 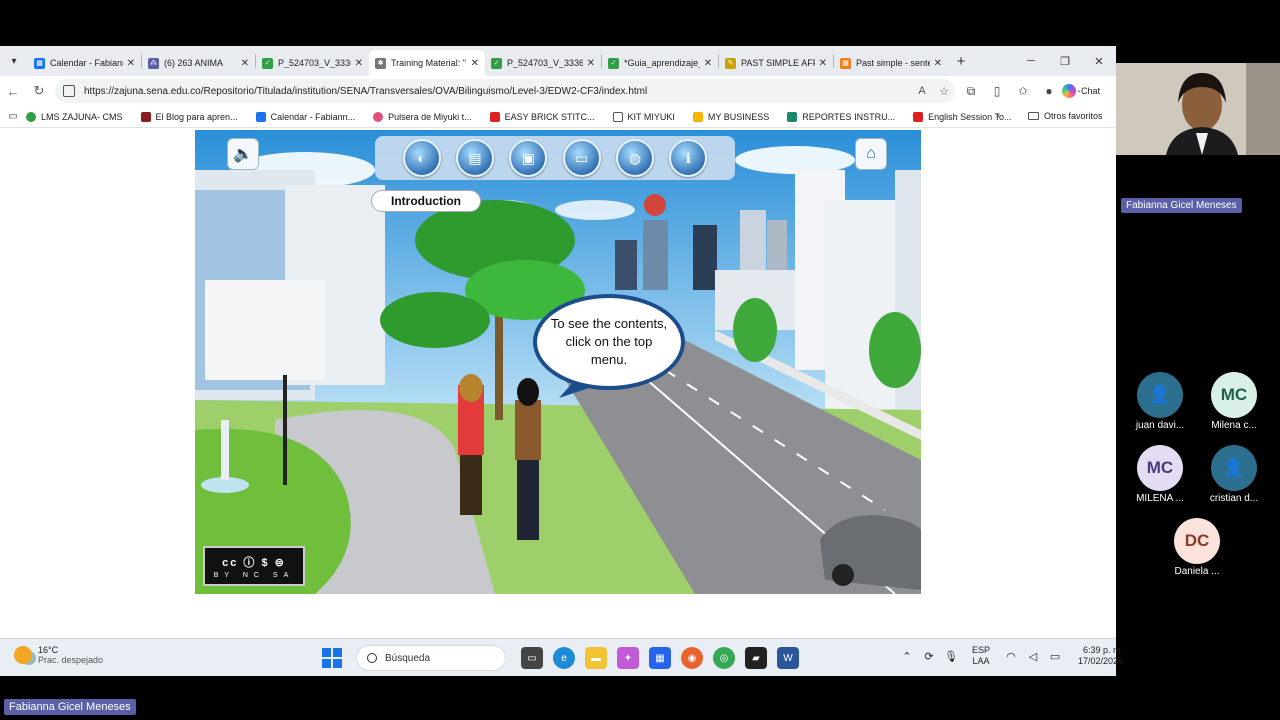 I want to click on close-window-icon: ✕, so click(x=1099, y=61).